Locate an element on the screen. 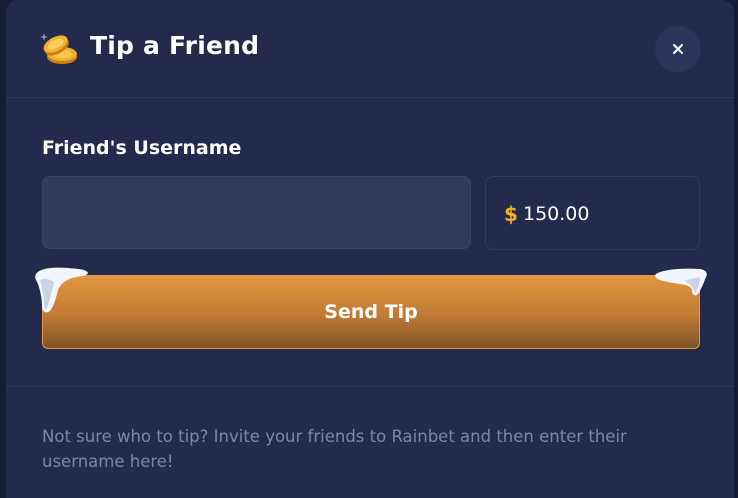  modal-title: Tip a Friend is located at coordinates (175, 45).